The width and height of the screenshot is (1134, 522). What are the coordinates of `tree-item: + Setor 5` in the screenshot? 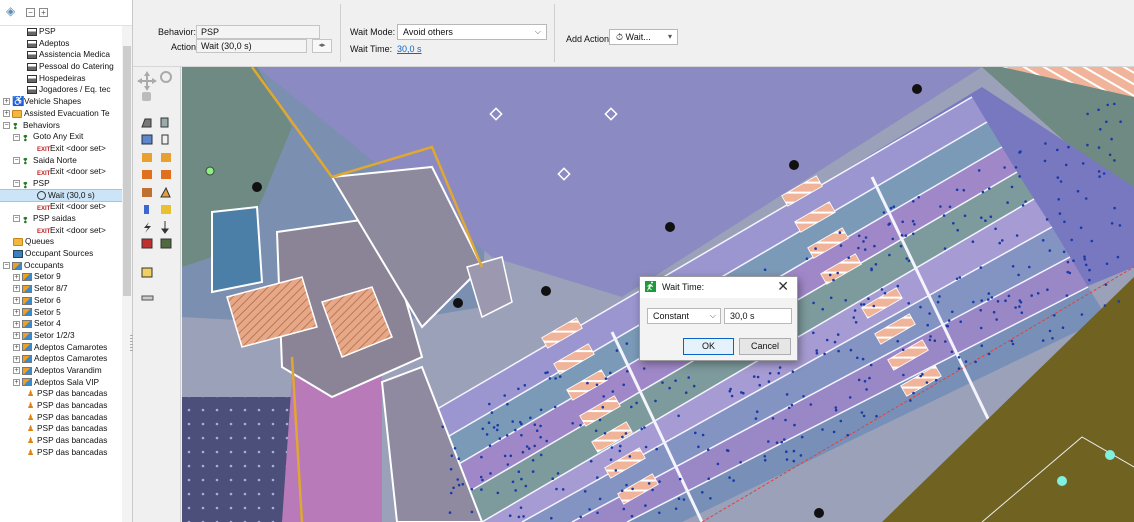 It's located at (61, 313).